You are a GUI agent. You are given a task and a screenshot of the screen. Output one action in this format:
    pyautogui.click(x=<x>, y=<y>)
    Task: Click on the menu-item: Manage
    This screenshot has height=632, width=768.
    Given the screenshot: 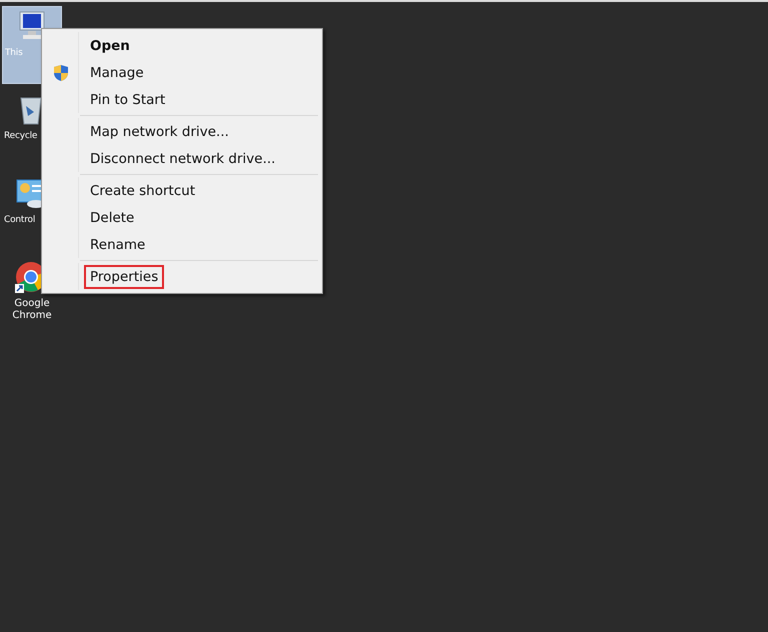 What is the action you would take?
    pyautogui.click(x=117, y=72)
    